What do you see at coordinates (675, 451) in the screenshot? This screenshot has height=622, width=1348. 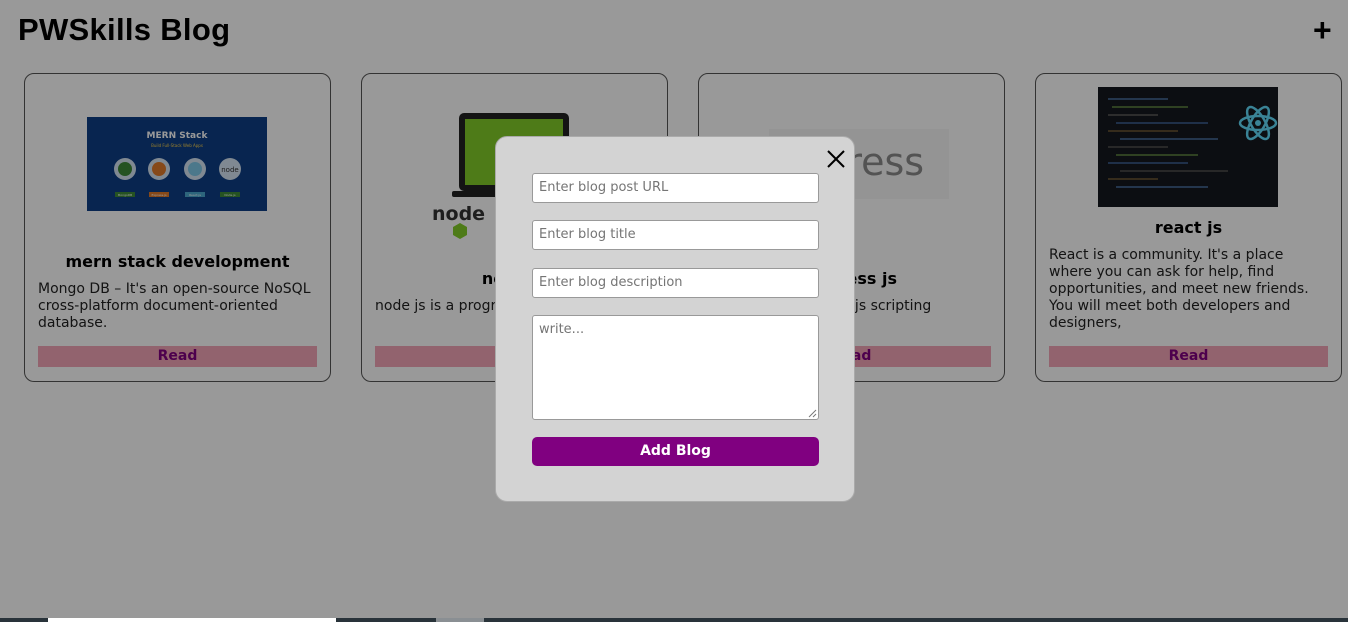 I see `add-blog-submit-button: Add Blog` at bounding box center [675, 451].